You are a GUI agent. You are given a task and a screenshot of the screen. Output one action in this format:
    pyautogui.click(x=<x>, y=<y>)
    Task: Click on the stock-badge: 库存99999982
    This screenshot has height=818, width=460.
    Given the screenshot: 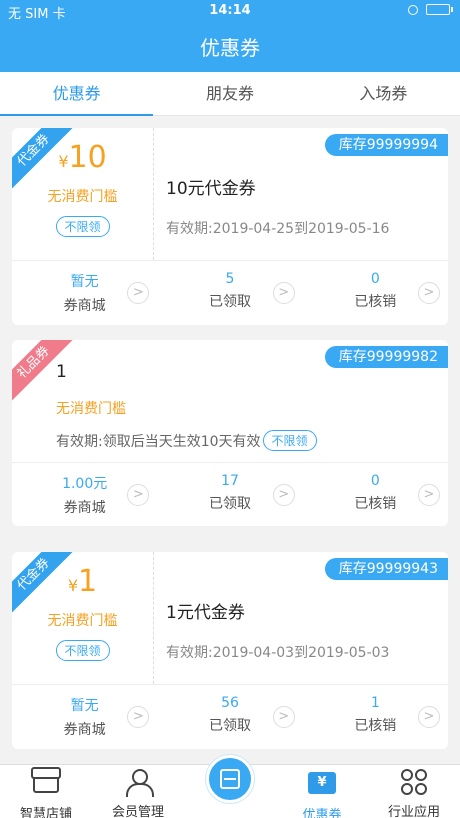 What is the action you would take?
    pyautogui.click(x=386, y=357)
    